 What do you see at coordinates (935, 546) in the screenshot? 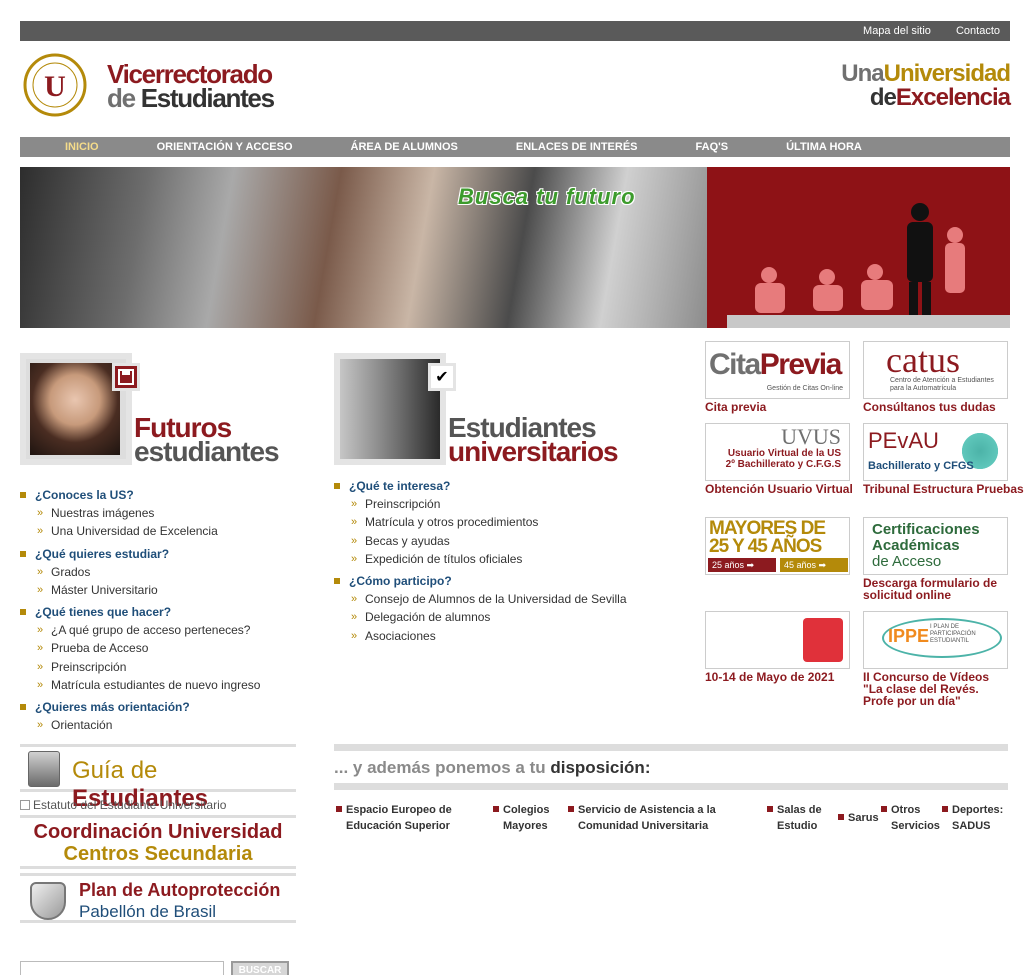
I see `certificaciones-image: Certificaciones Académicas de Acceso` at bounding box center [935, 546].